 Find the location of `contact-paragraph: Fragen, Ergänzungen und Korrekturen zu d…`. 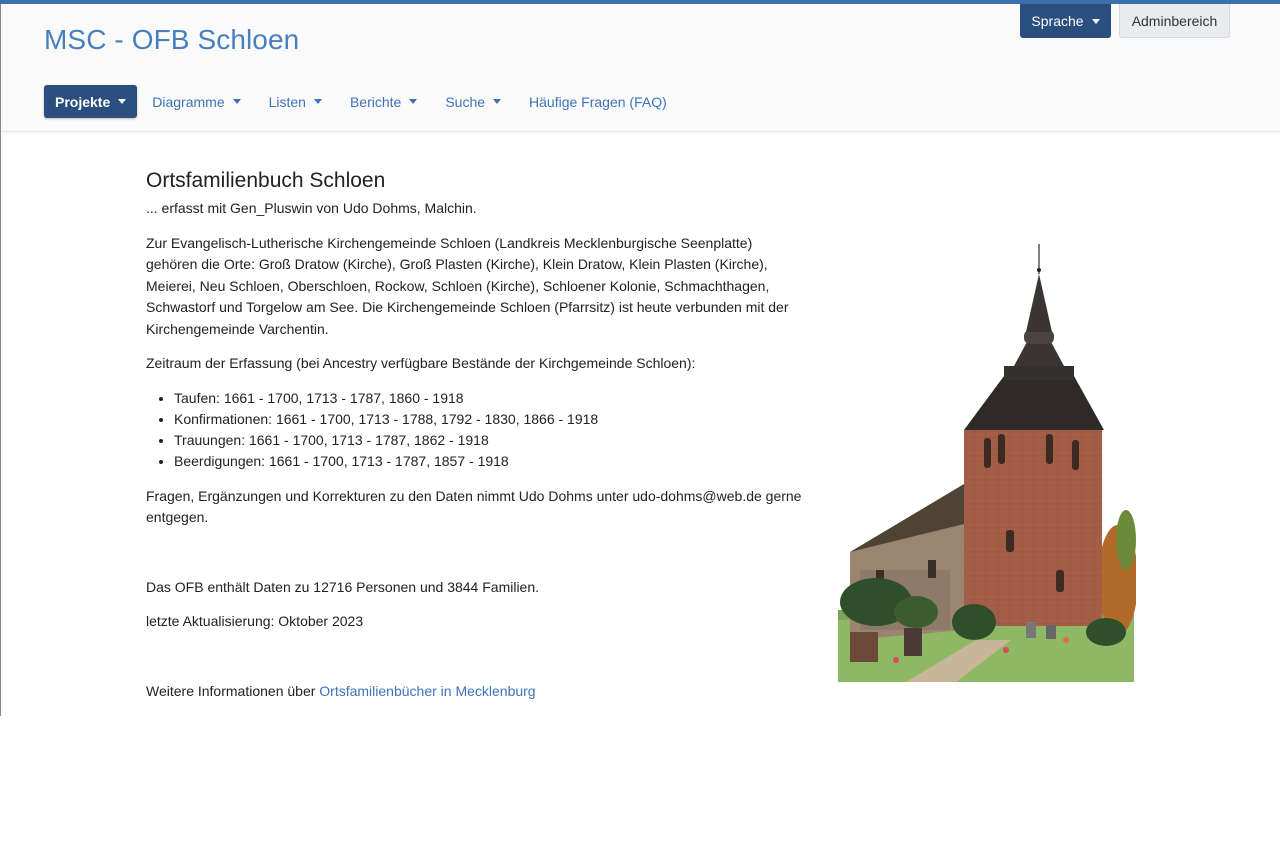

contact-paragraph: Fragen, Ergänzungen und Korrekturen zu d… is located at coordinates (474, 506).